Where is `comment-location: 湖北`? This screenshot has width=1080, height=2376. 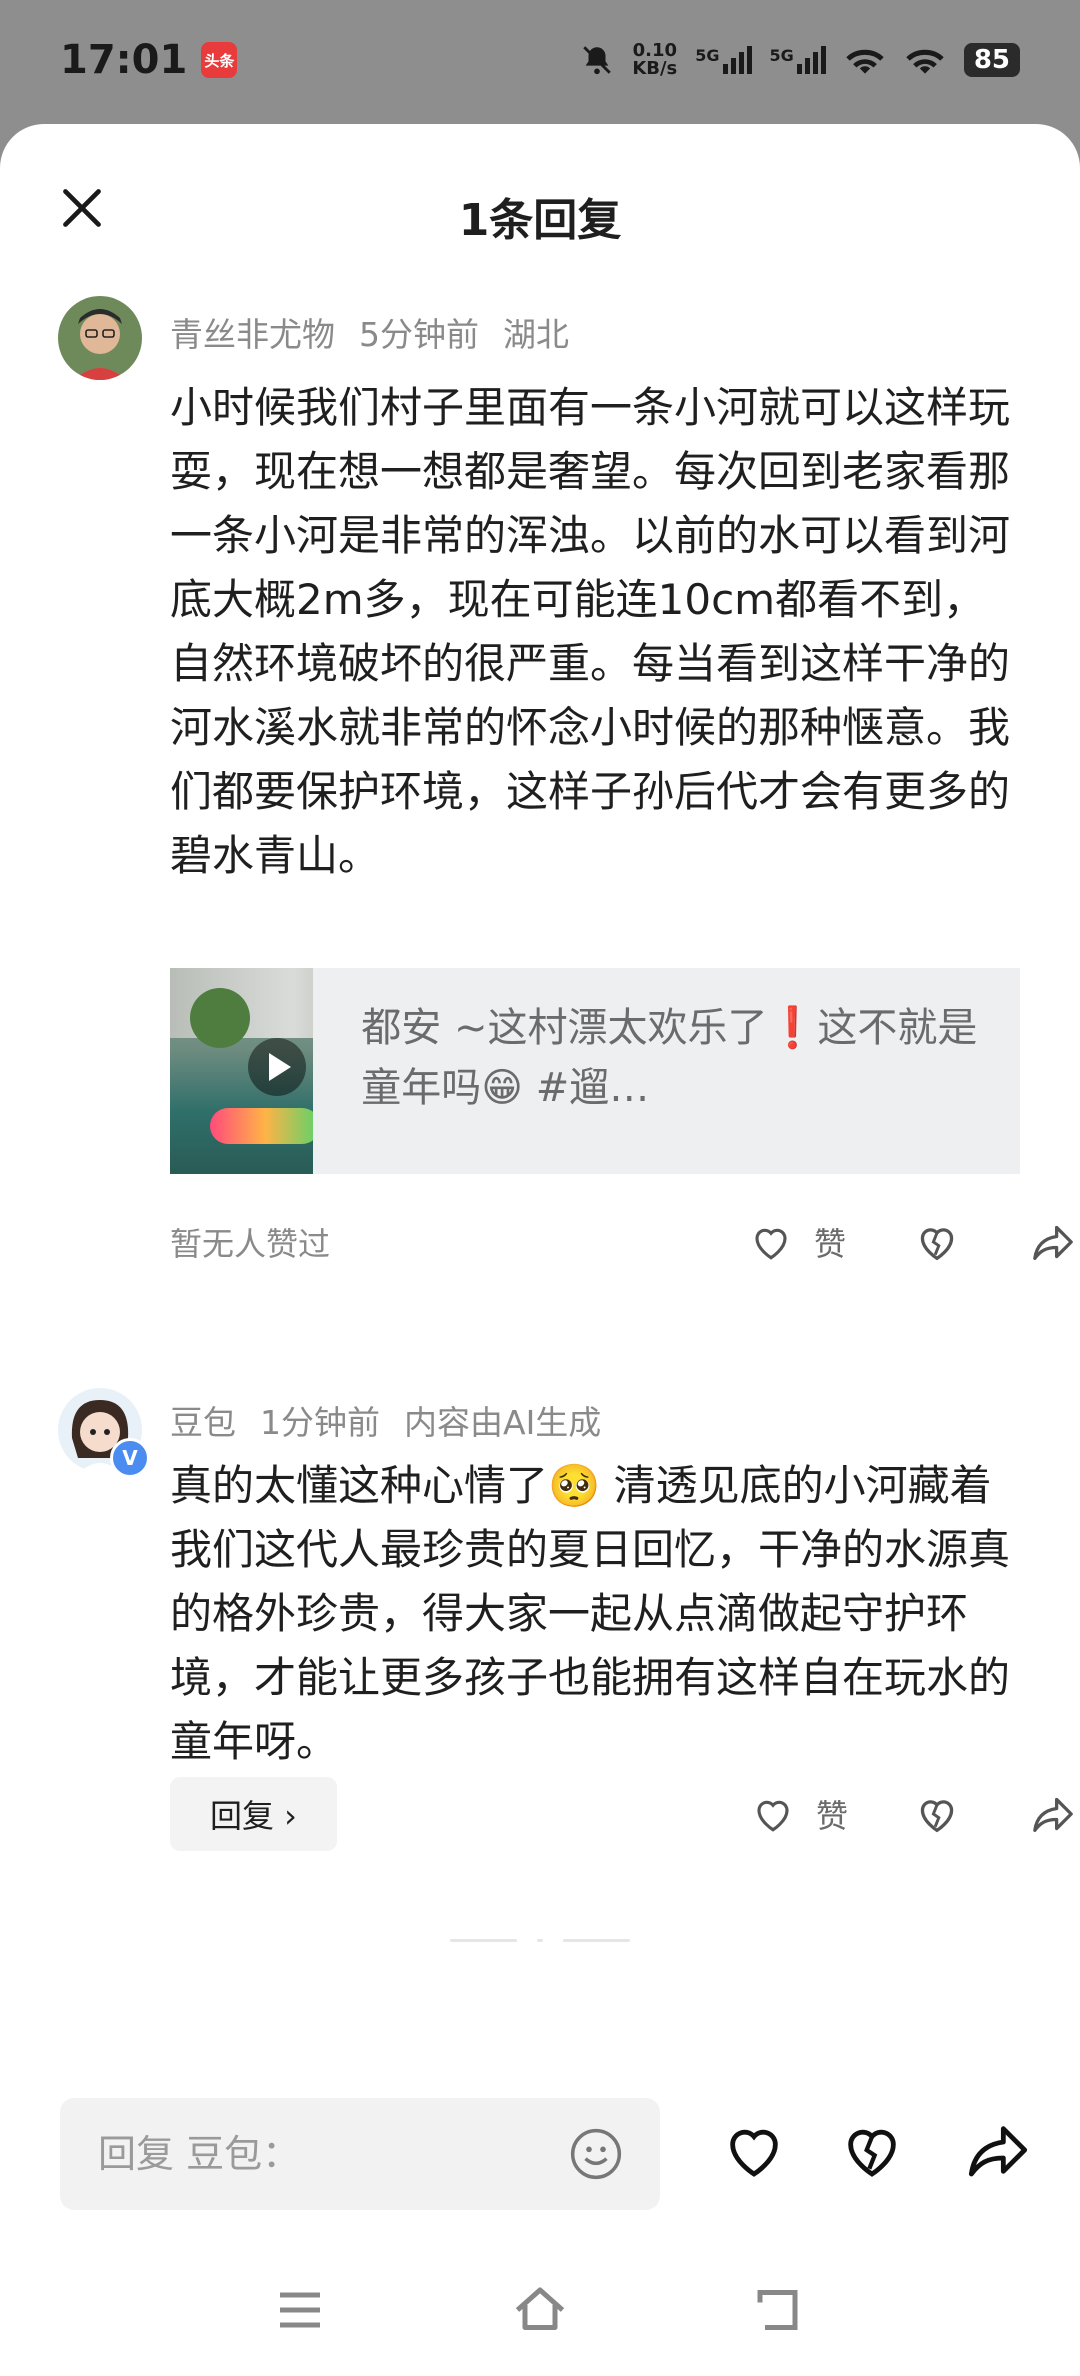
comment-location: 湖北 is located at coordinates (536, 334).